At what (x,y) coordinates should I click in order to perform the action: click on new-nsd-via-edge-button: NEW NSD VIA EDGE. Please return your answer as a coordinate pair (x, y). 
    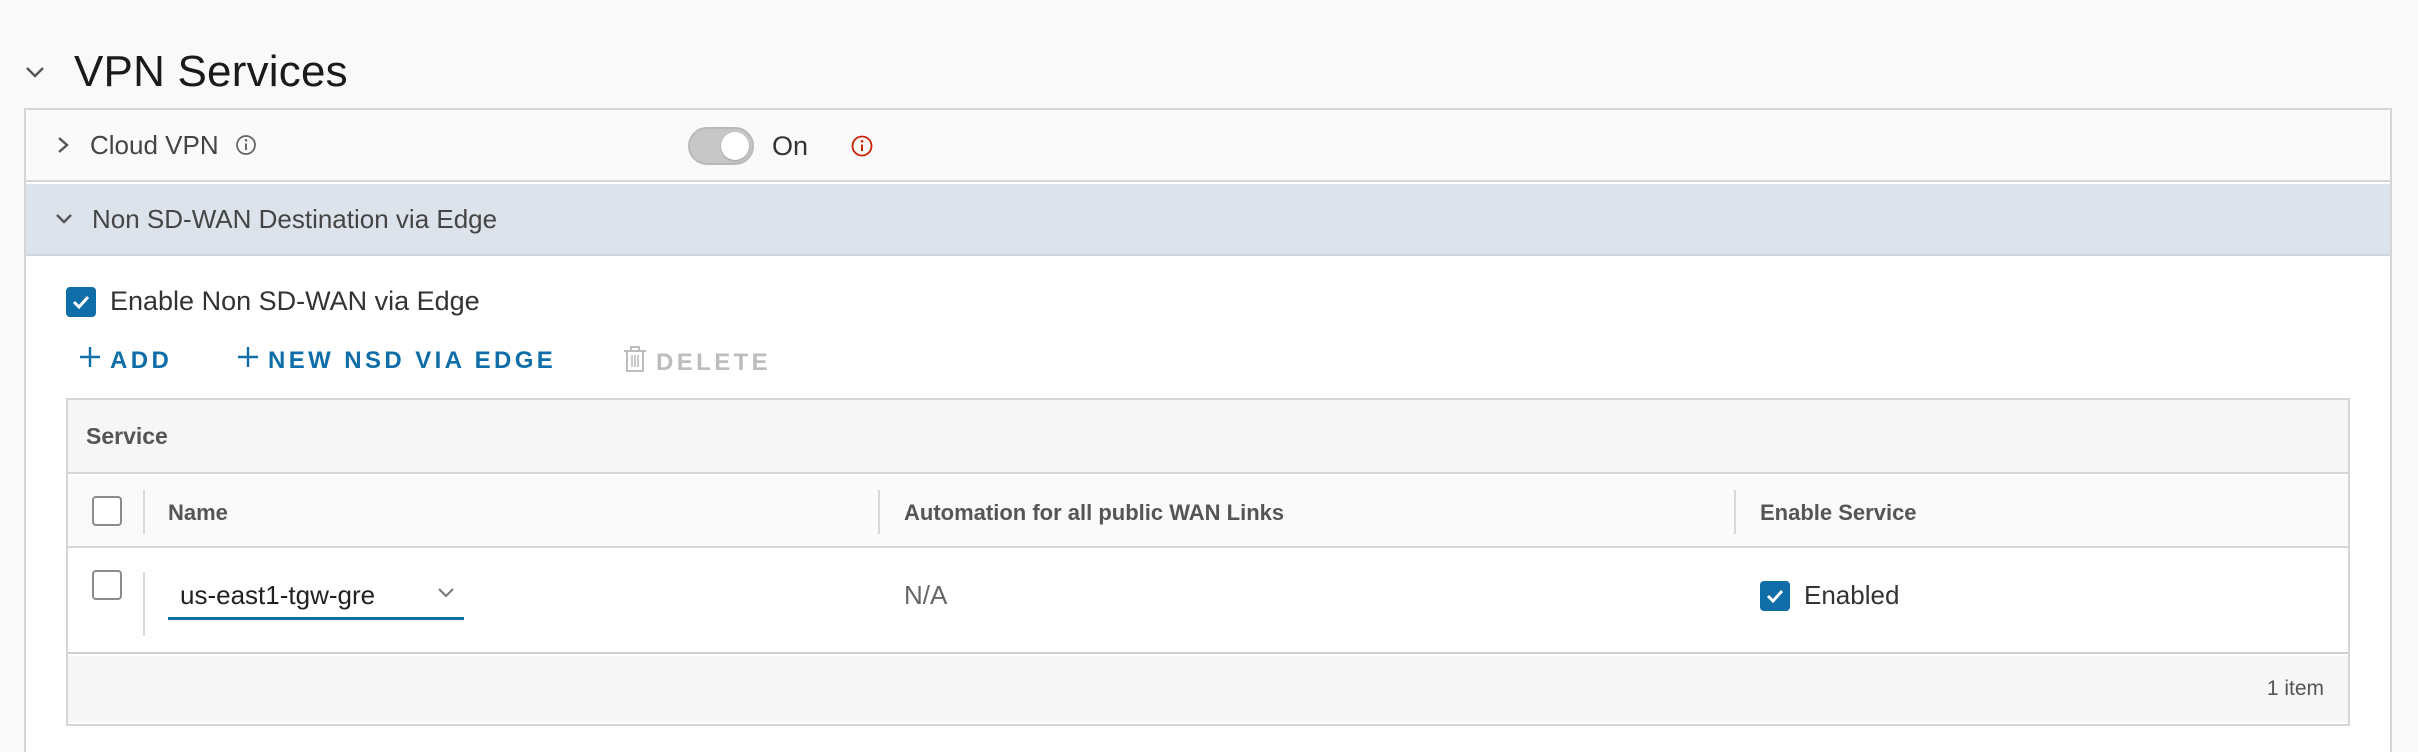
    Looking at the image, I should click on (396, 360).